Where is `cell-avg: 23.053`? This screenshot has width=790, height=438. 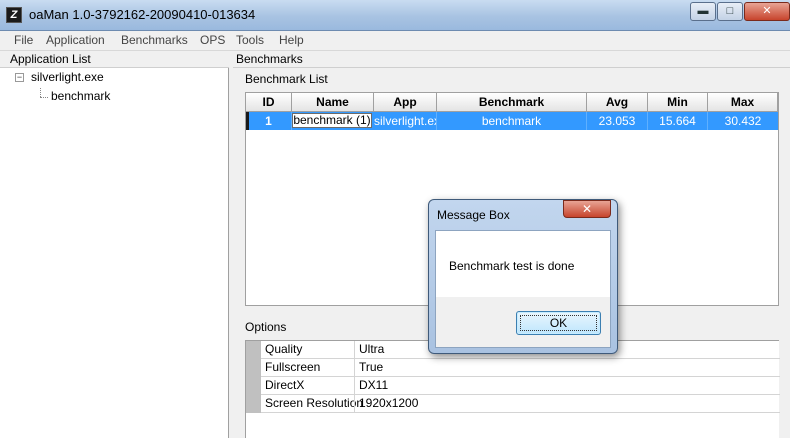 cell-avg: 23.053 is located at coordinates (617, 121).